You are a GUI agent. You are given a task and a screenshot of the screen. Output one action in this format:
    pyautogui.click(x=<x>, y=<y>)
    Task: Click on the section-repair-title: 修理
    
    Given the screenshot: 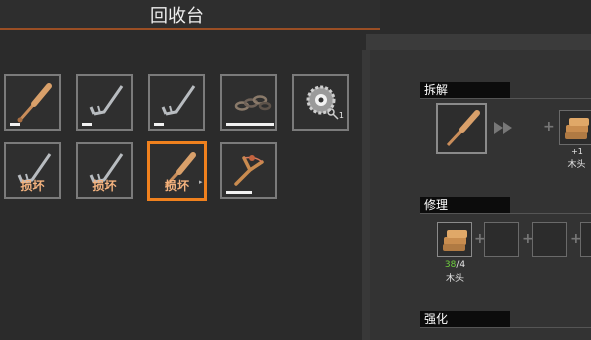 What is the action you would take?
    pyautogui.click(x=465, y=205)
    